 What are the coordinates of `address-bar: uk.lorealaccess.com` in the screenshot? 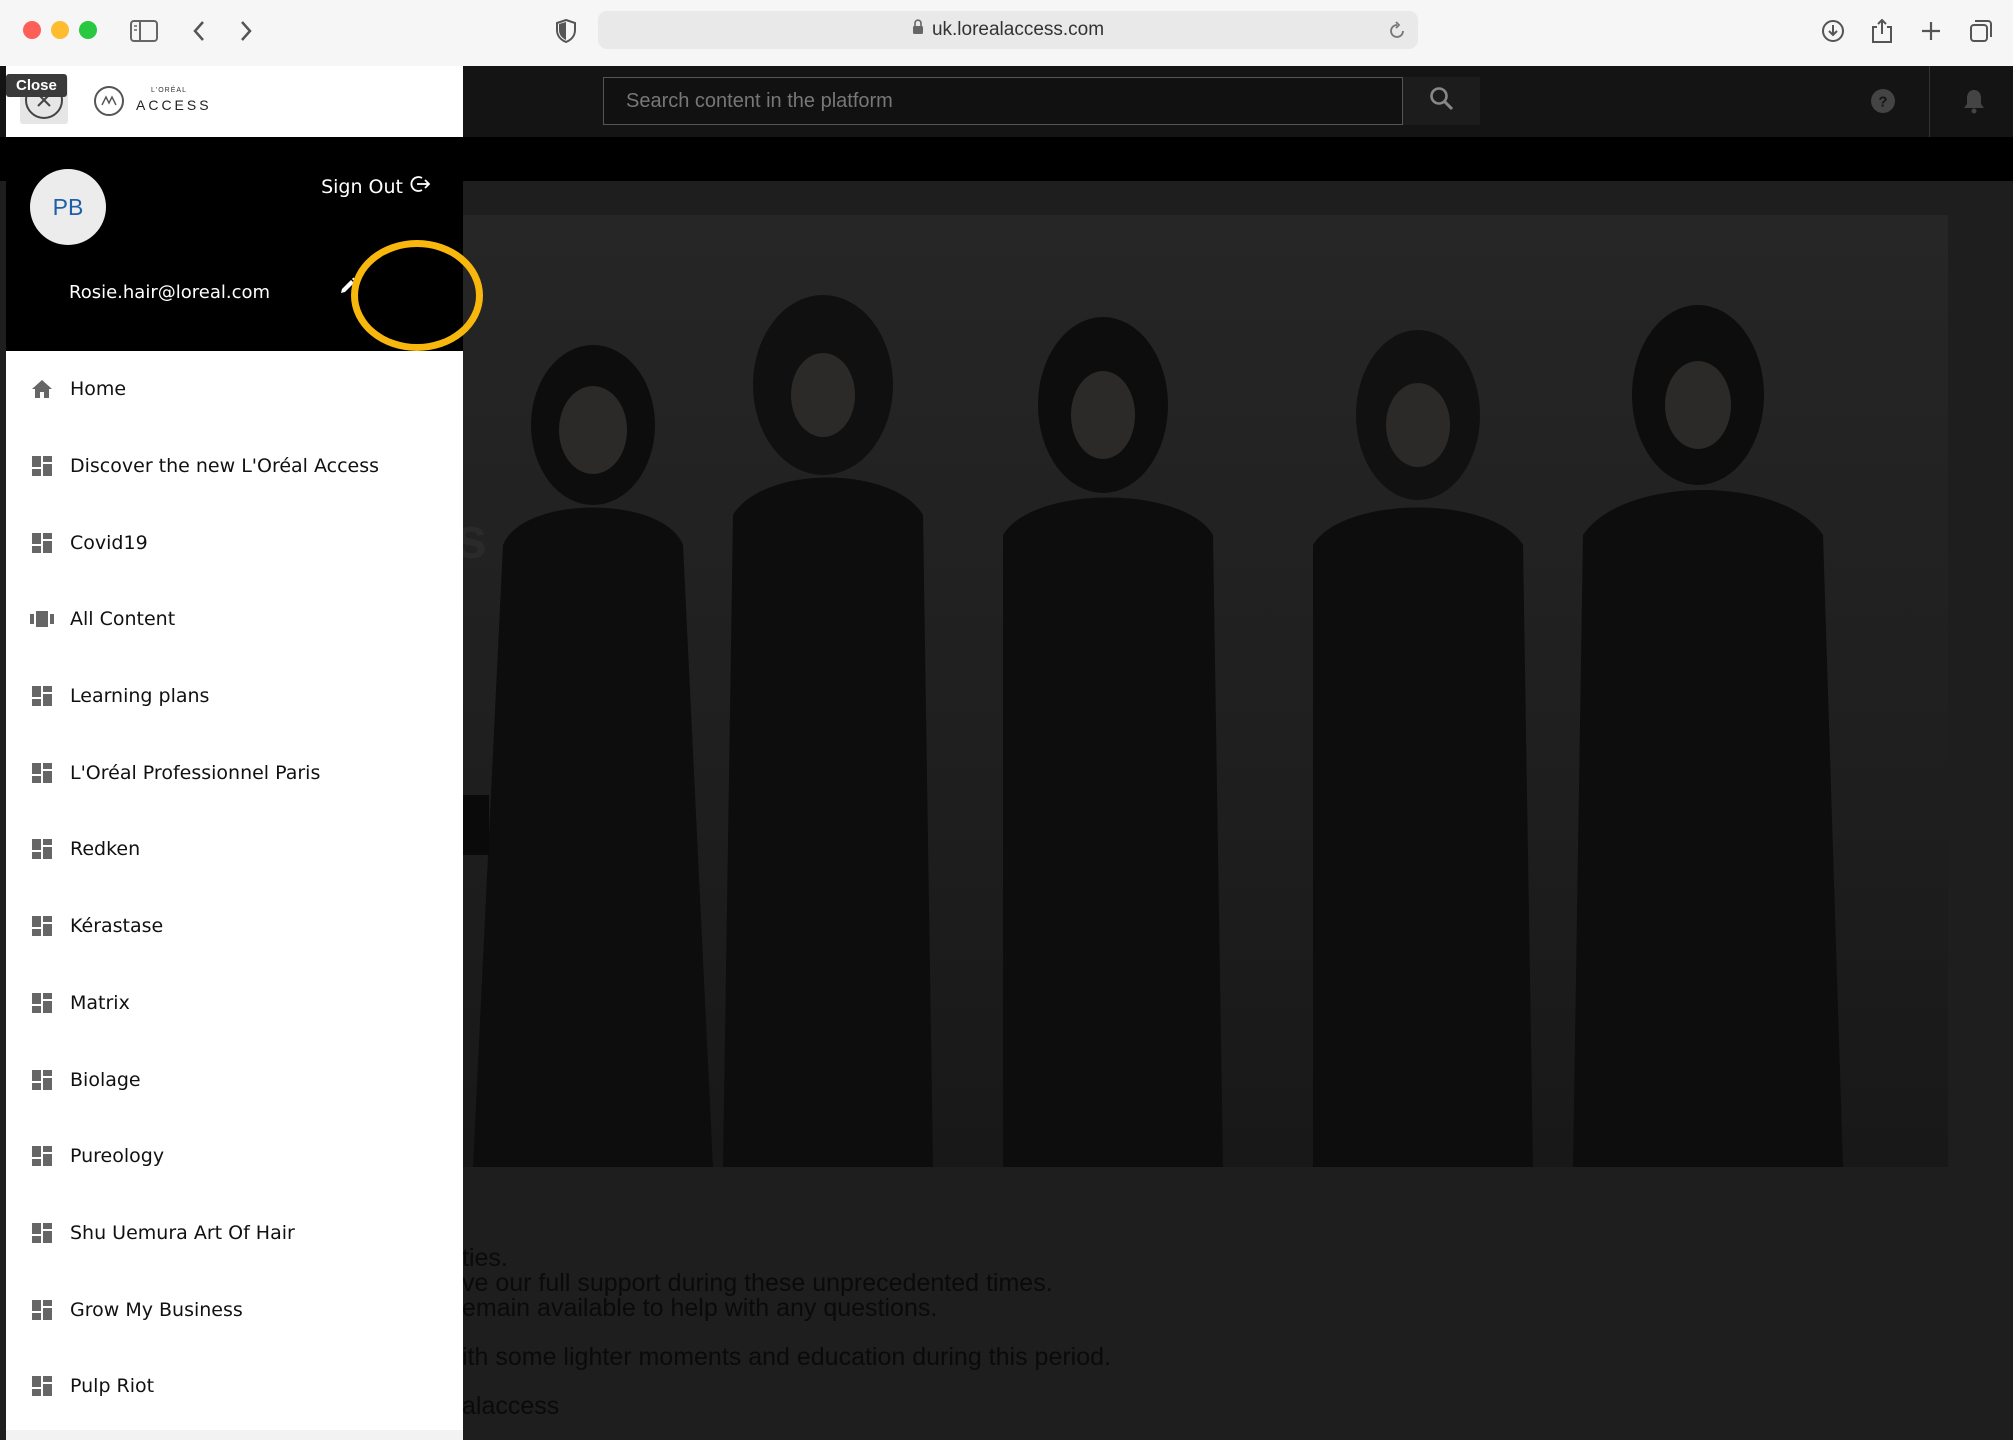 It's located at (1008, 30).